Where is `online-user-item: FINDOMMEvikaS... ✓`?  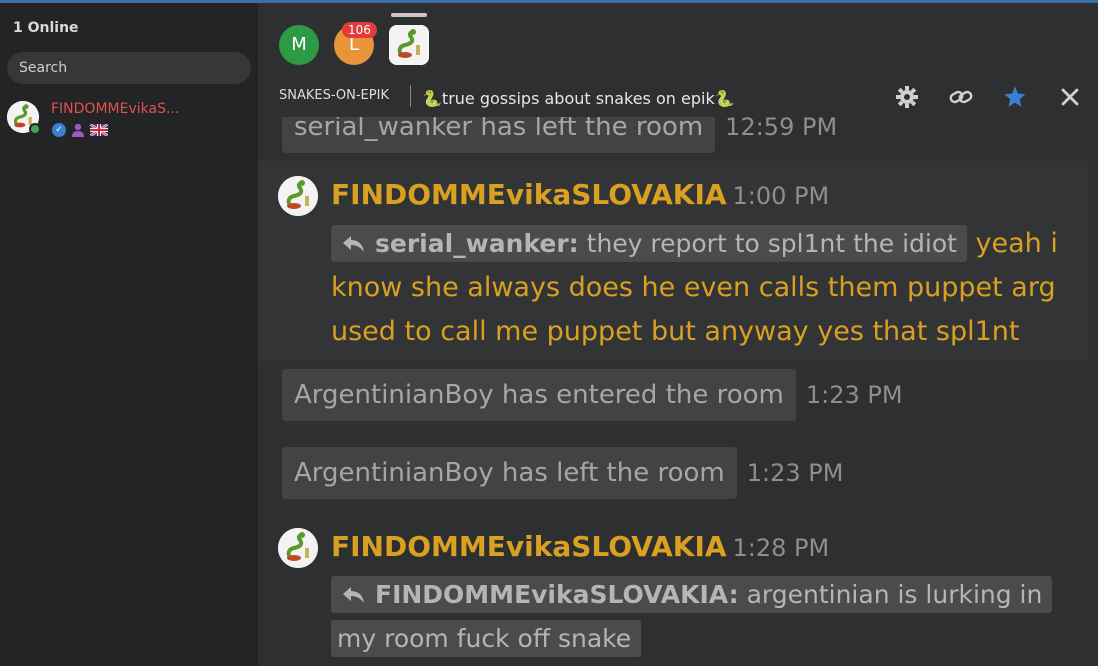
online-user-item: FINDOMMEvikaS... ✓ is located at coordinates (129, 121).